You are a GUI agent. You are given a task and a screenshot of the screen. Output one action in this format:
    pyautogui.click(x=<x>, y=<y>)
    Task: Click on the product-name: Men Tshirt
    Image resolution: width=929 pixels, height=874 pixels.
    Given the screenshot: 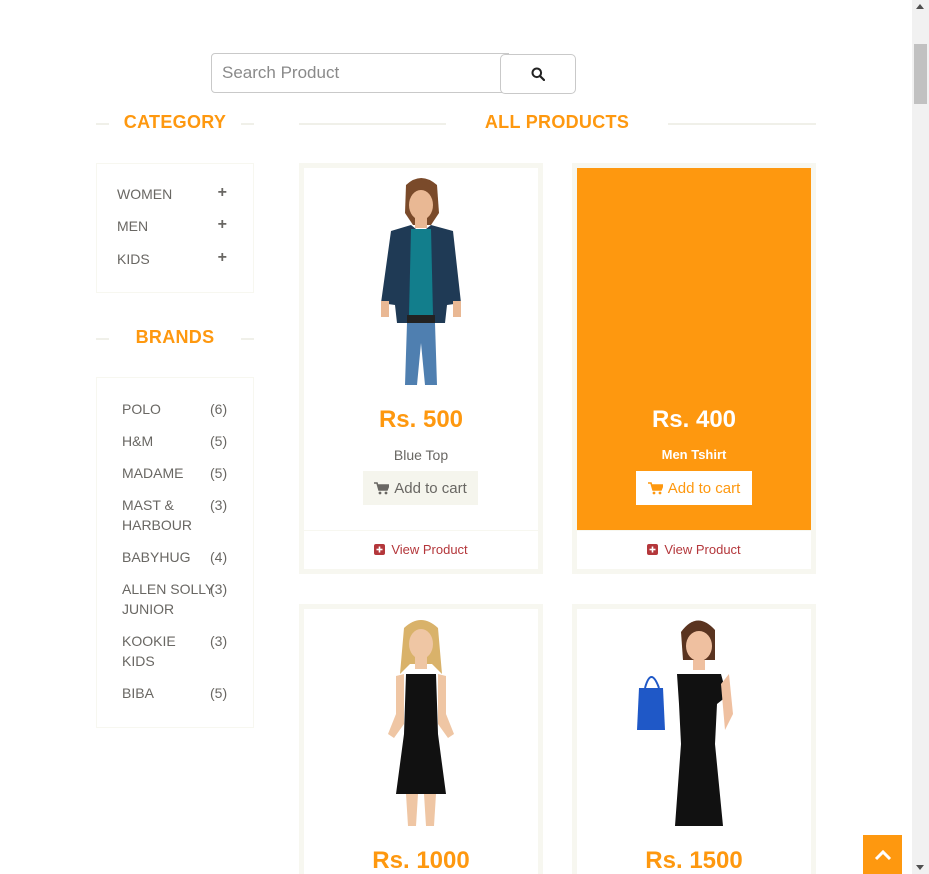 What is the action you would take?
    pyautogui.click(x=694, y=454)
    